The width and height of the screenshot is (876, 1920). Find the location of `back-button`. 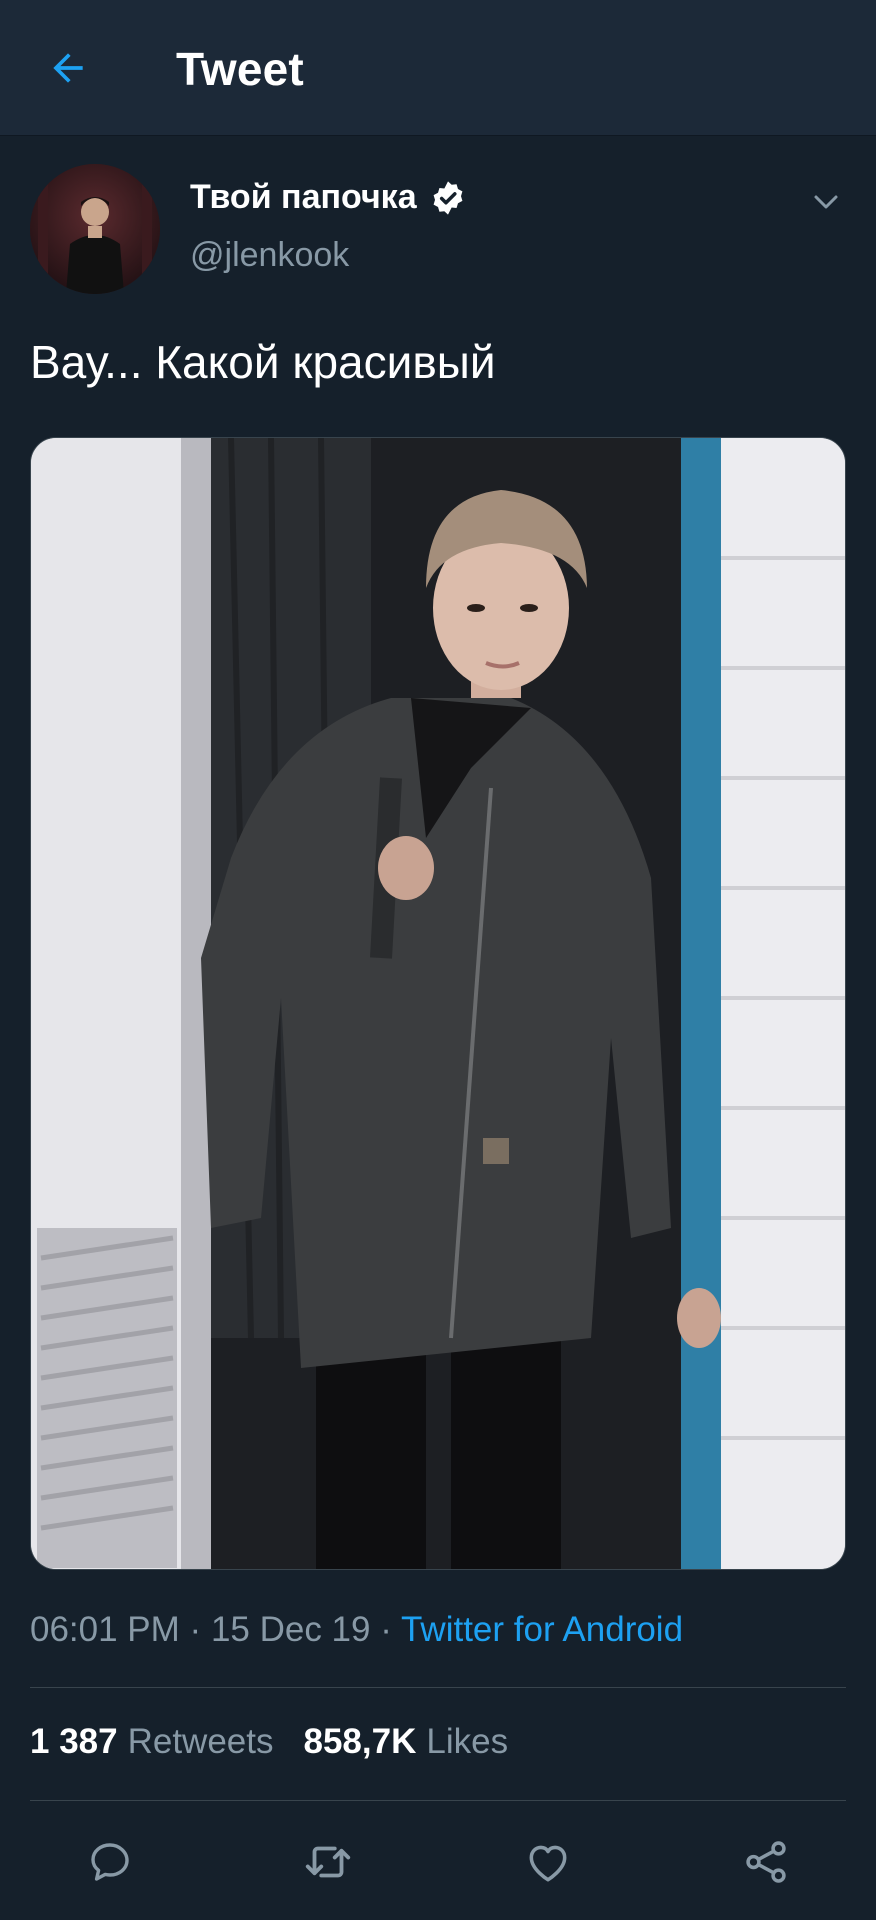

back-button is located at coordinates (68, 68).